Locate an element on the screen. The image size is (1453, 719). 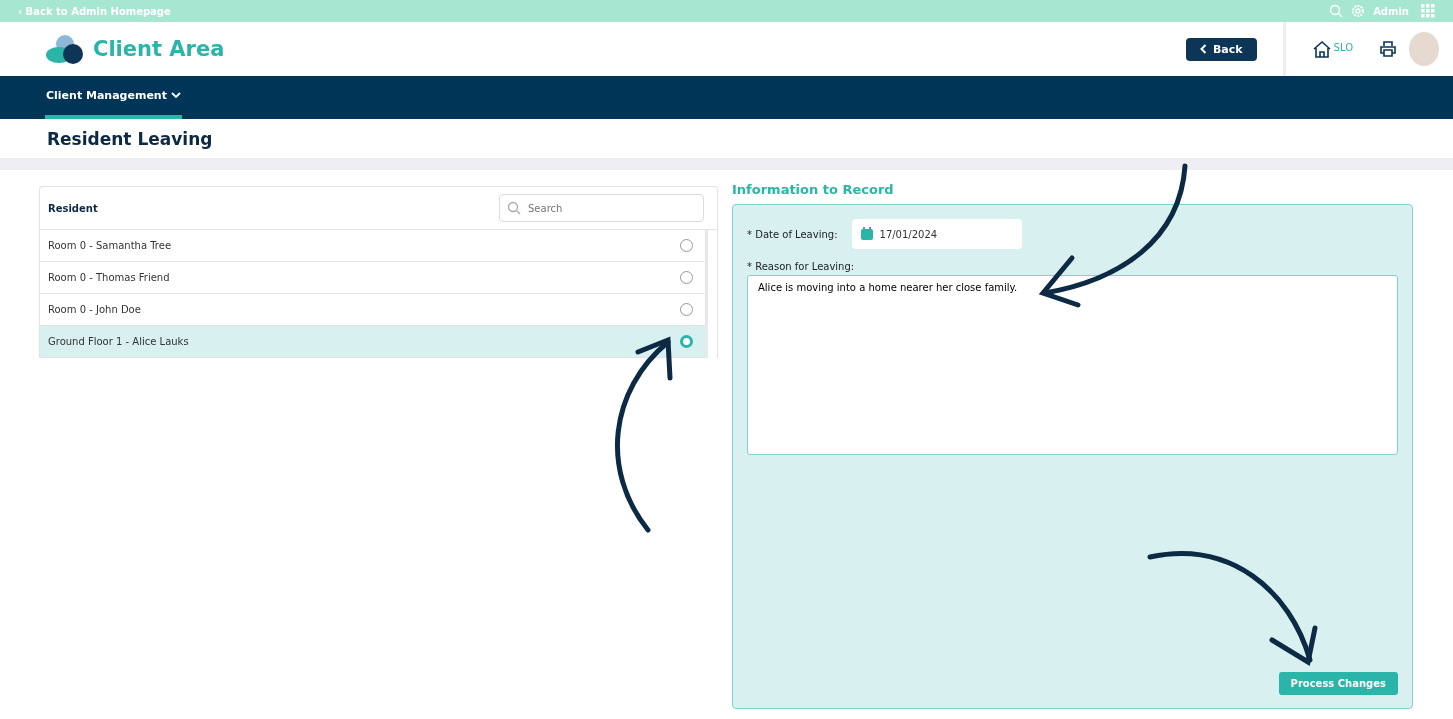
calendar-icon is located at coordinates (866, 234).